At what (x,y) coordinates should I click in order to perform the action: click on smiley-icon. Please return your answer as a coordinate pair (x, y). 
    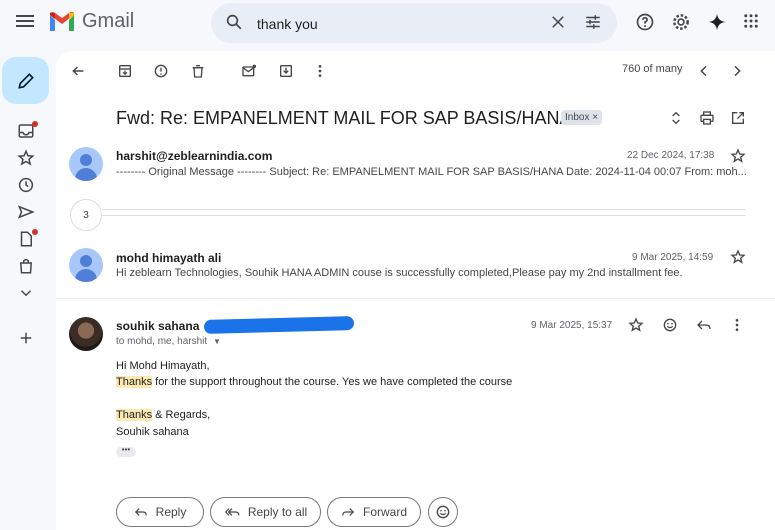
    Looking at the image, I should click on (443, 512).